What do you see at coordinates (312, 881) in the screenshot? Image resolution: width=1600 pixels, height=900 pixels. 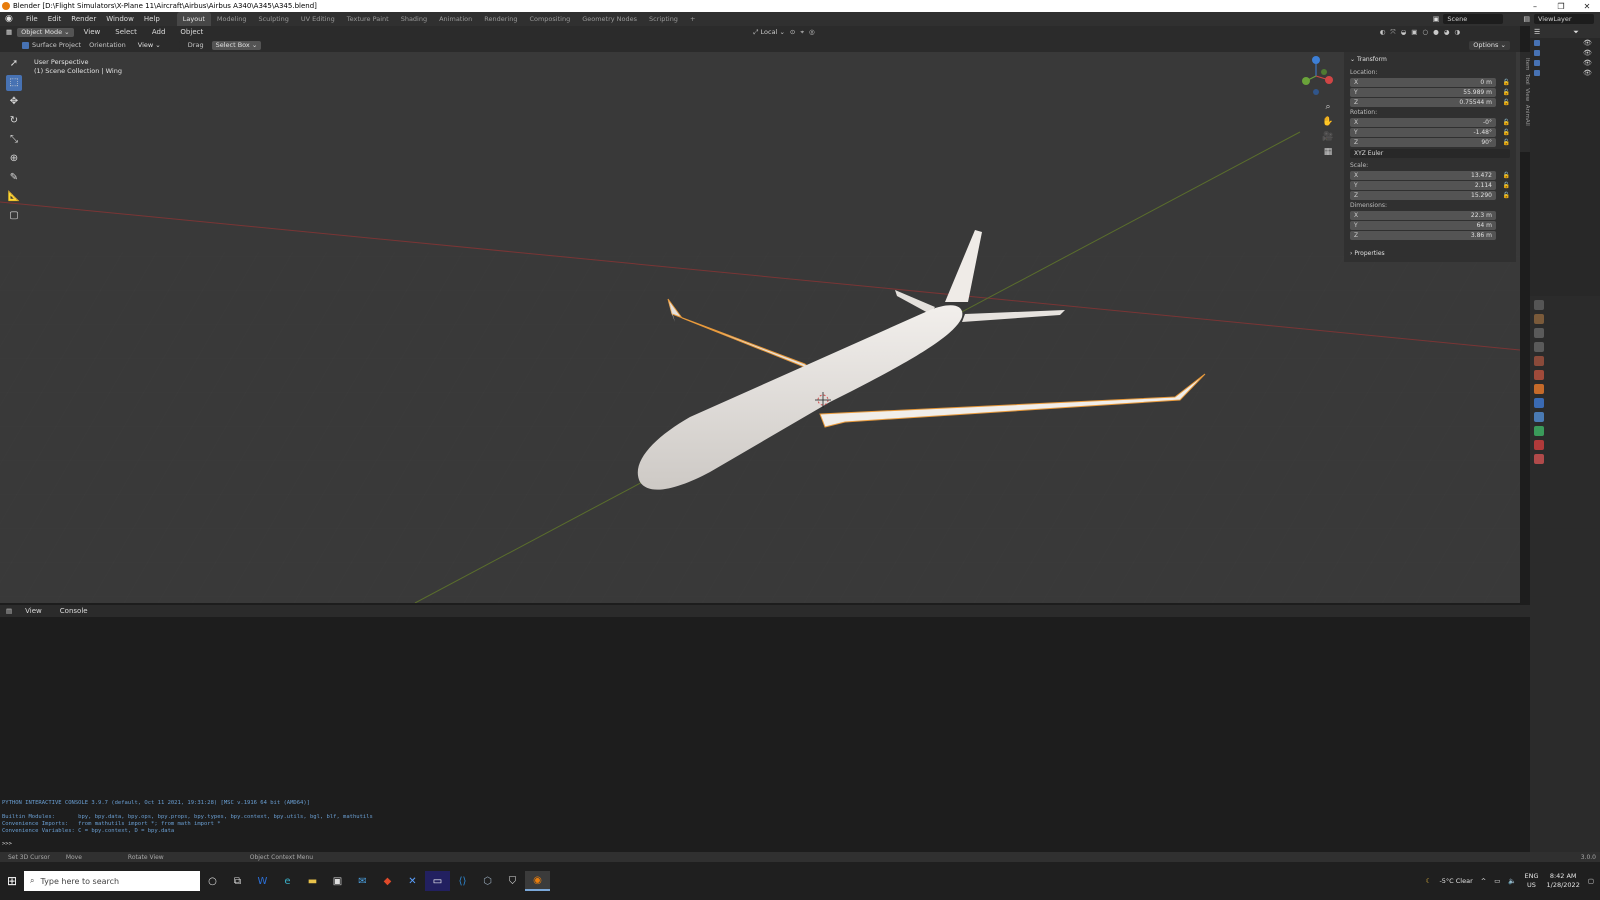 I see `file-explorer-icon: ▬` at bounding box center [312, 881].